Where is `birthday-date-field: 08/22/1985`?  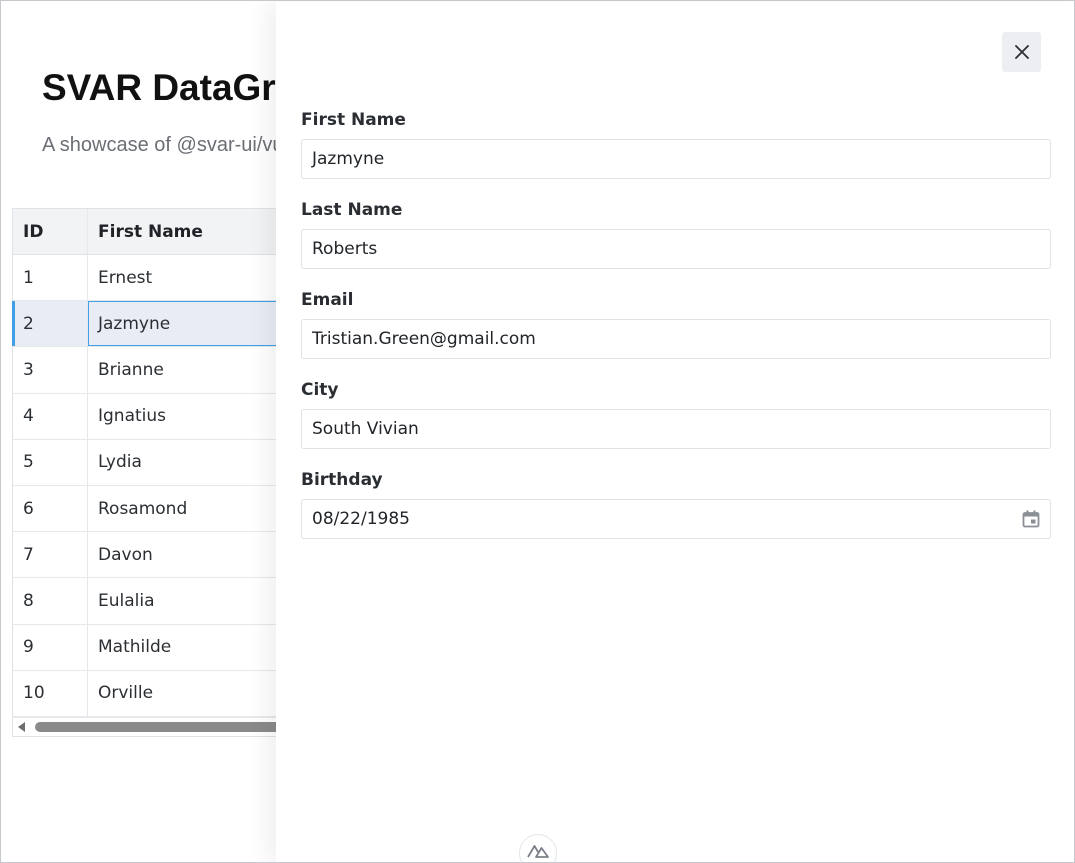
birthday-date-field: 08/22/1985 is located at coordinates (676, 519).